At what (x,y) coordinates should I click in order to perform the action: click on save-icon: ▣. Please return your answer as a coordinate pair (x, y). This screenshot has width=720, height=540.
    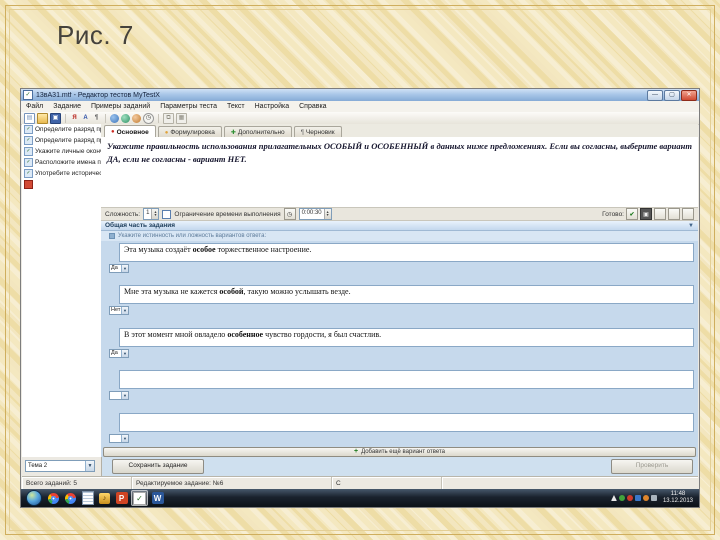
    Looking at the image, I should click on (55, 118).